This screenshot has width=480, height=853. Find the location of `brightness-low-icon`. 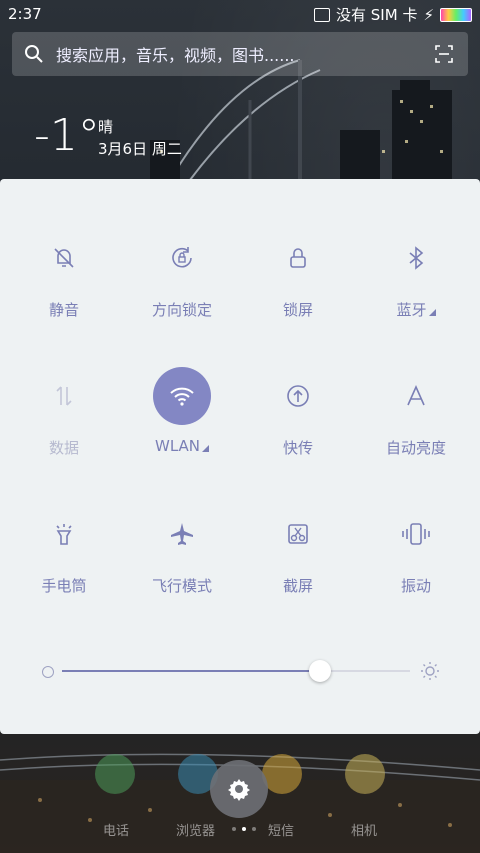

brightness-low-icon is located at coordinates (48, 672).